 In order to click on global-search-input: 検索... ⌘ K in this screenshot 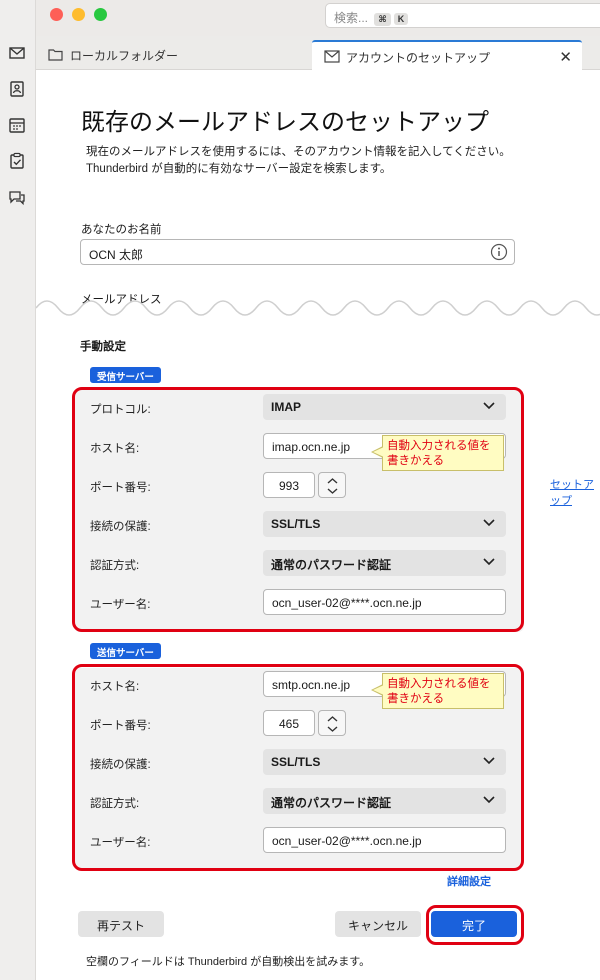, I will do `click(462, 15)`.